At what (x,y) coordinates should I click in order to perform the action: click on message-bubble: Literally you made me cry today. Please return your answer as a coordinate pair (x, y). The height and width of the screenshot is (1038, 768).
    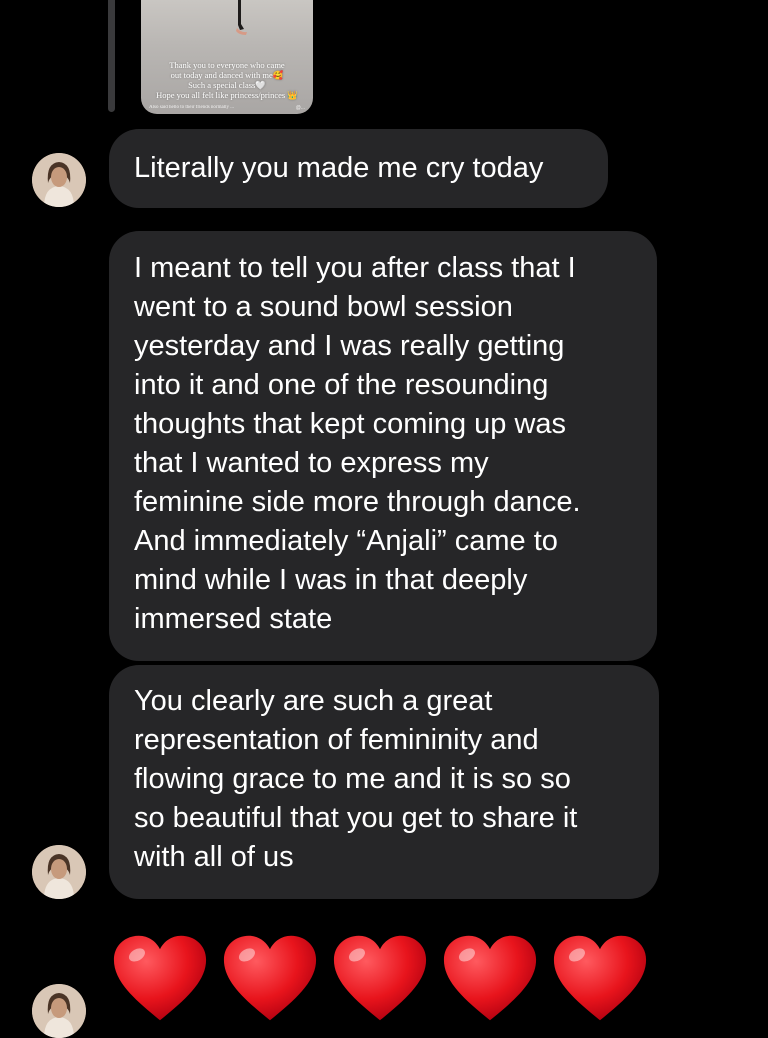
    Looking at the image, I should click on (358, 168).